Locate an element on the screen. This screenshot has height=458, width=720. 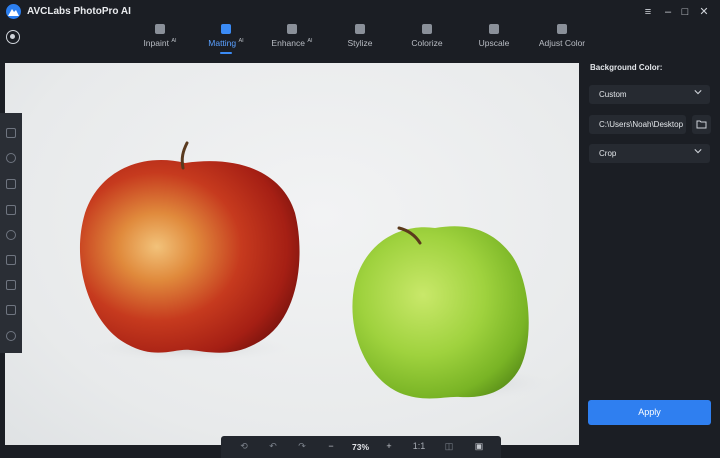
background-color-label: Background Color: is located at coordinates (626, 67).